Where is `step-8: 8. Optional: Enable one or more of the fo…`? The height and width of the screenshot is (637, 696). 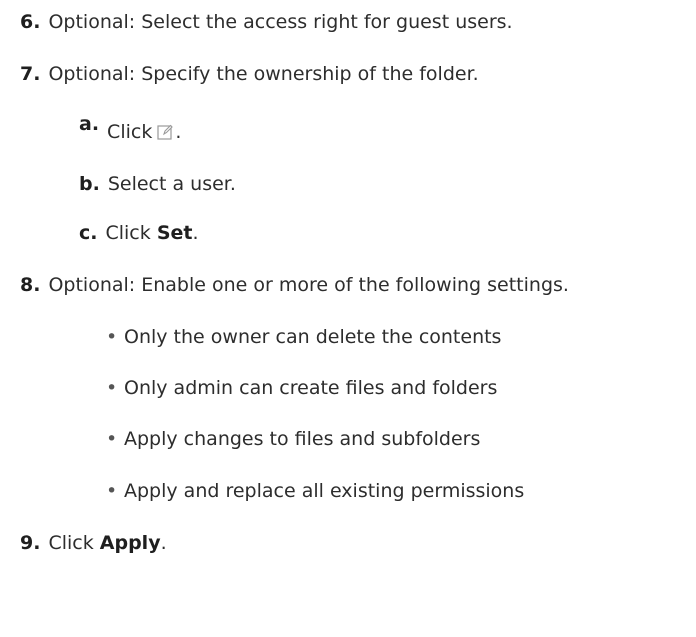 step-8: 8. Optional: Enable one or more of the fo… is located at coordinates (294, 285).